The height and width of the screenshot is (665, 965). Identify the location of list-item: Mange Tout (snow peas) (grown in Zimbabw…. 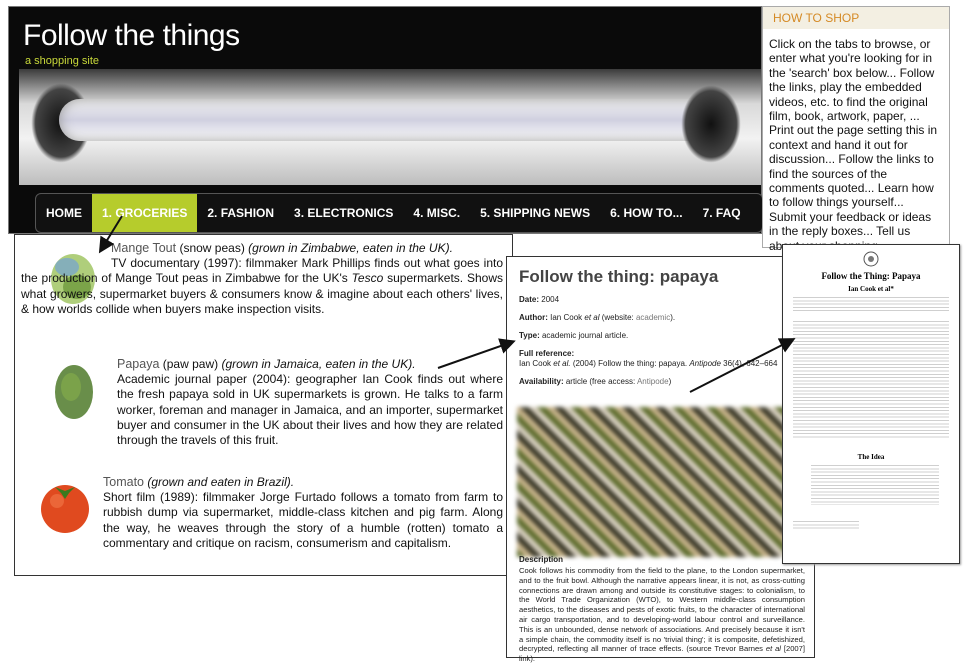
(262, 278).